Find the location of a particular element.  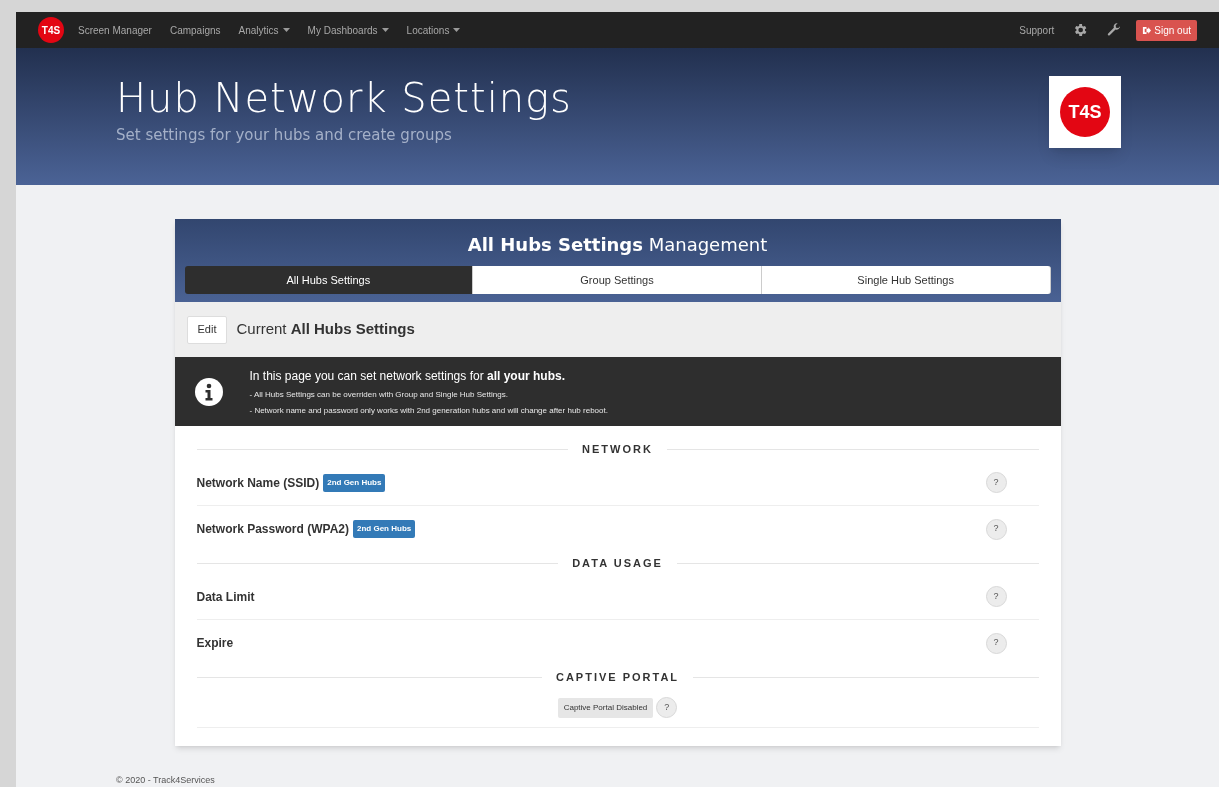

settings-tab: All Hubs Settings is located at coordinates (329, 280).